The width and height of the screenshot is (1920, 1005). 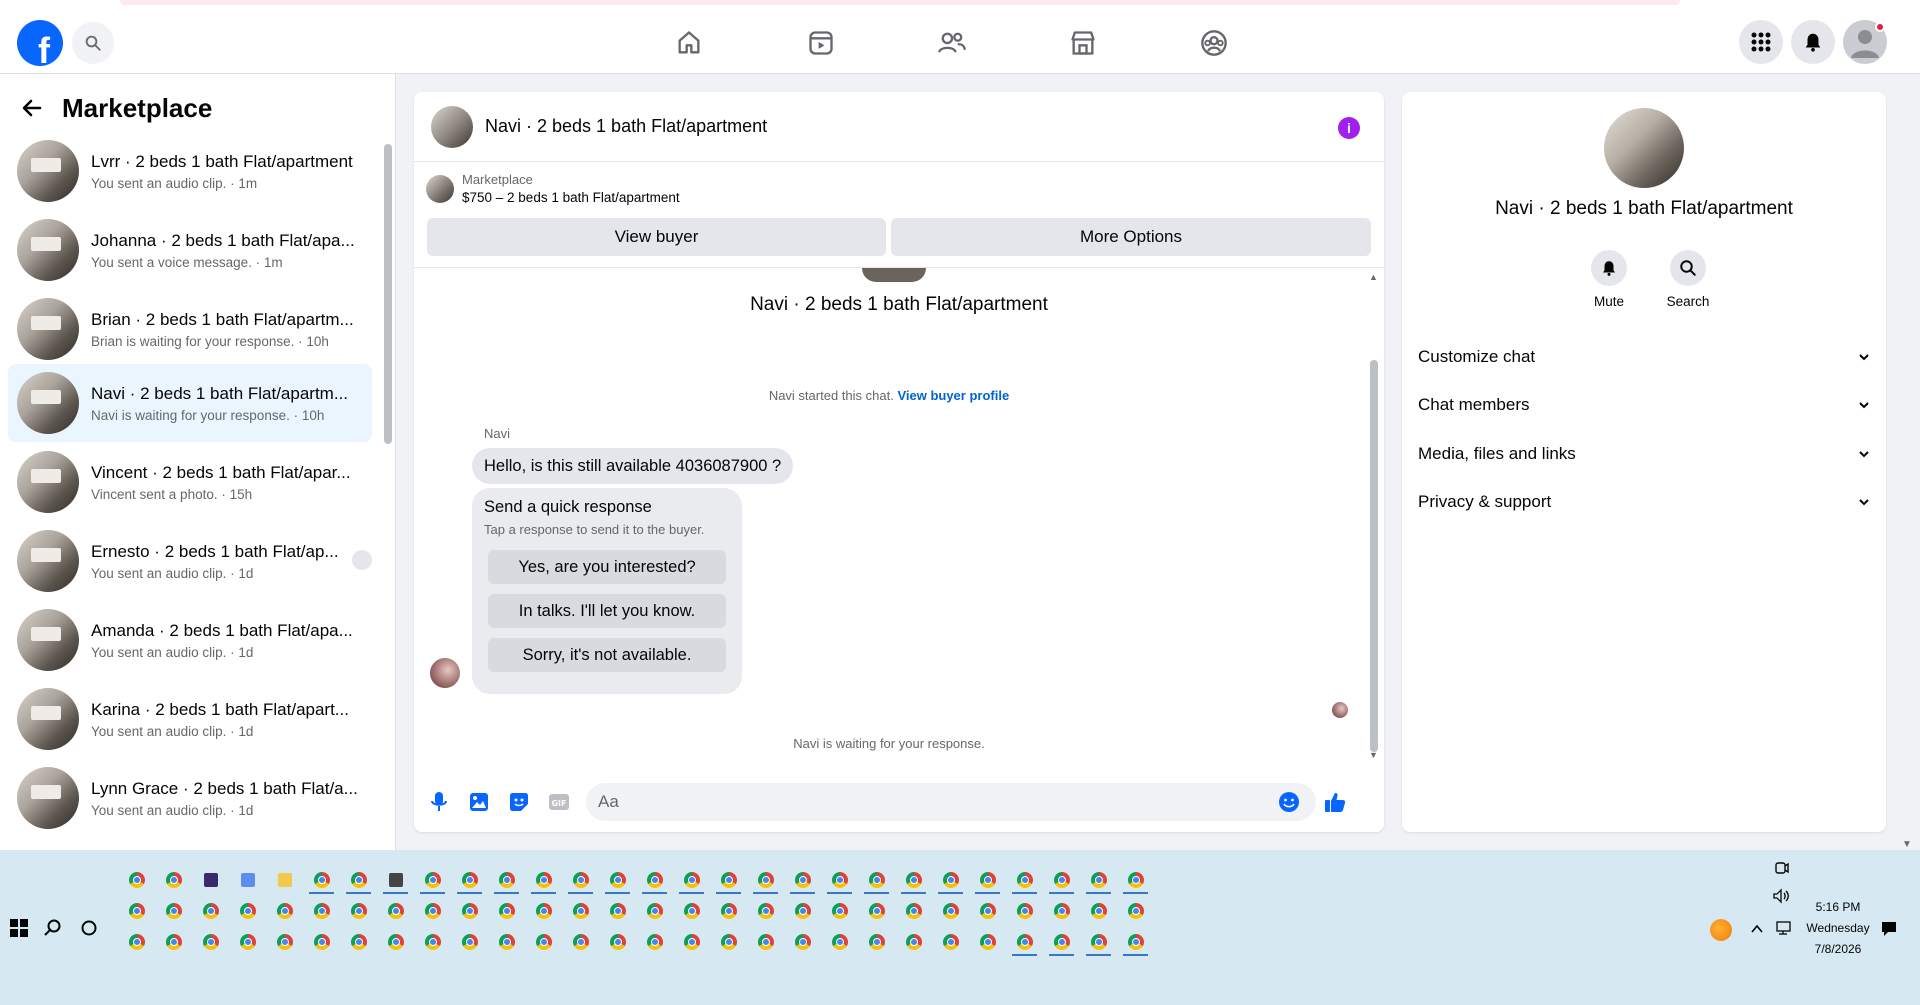 I want to click on nav-marketplace, so click(x=1083, y=43).